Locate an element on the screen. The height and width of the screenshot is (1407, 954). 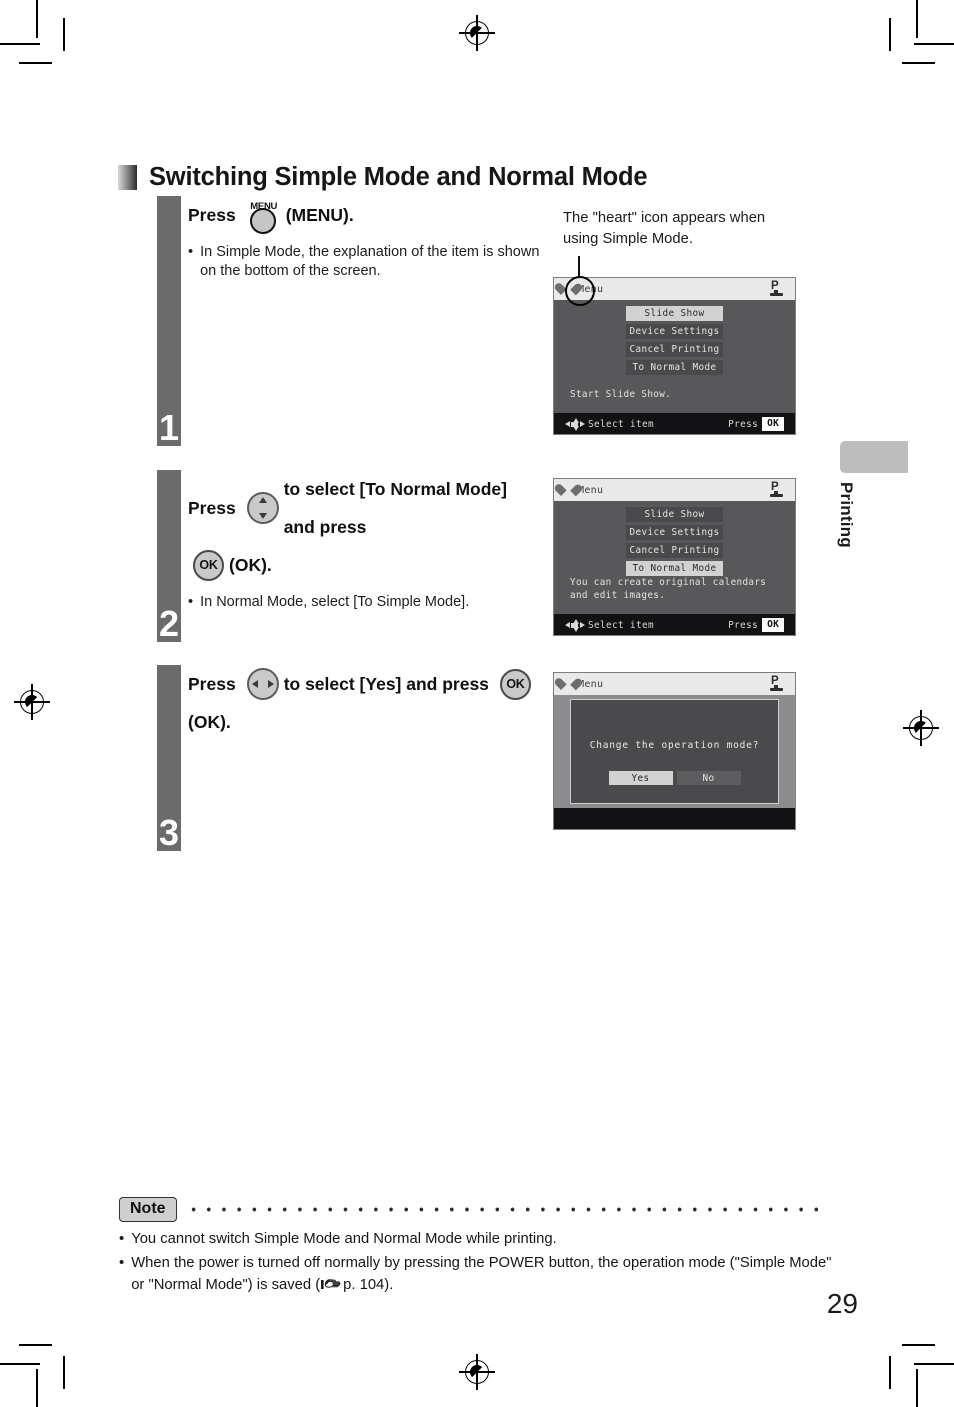
step-2-title-pre: Press is located at coordinates (212, 508).